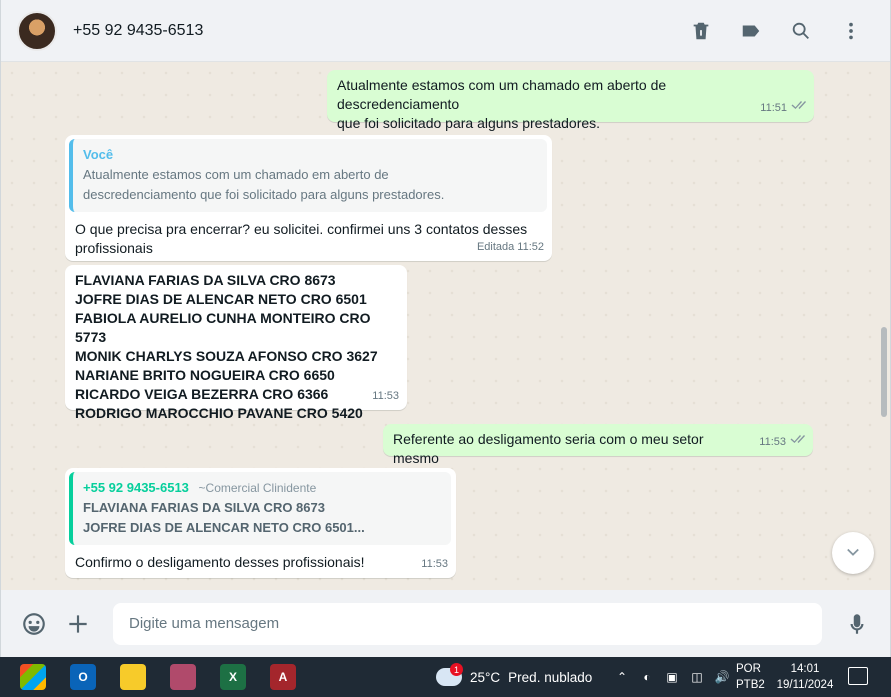 Image resolution: width=891 pixels, height=697 pixels. I want to click on attach-plus-icon, so click(78, 624).